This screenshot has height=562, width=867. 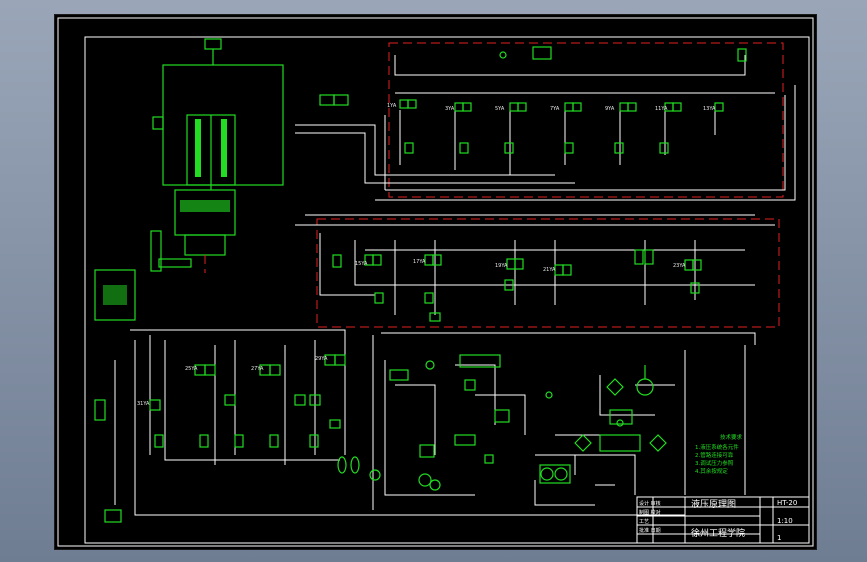 I want to click on svg-text: 15YA, so click(x=361, y=264).